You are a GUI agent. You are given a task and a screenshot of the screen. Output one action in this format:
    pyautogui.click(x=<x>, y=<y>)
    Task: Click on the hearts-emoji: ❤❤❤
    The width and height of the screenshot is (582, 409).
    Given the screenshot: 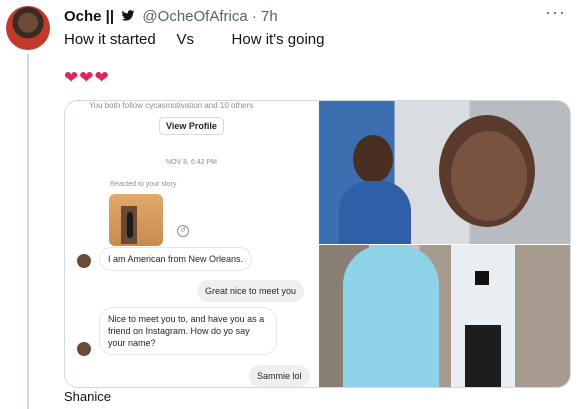 What is the action you would take?
    pyautogui.click(x=87, y=77)
    